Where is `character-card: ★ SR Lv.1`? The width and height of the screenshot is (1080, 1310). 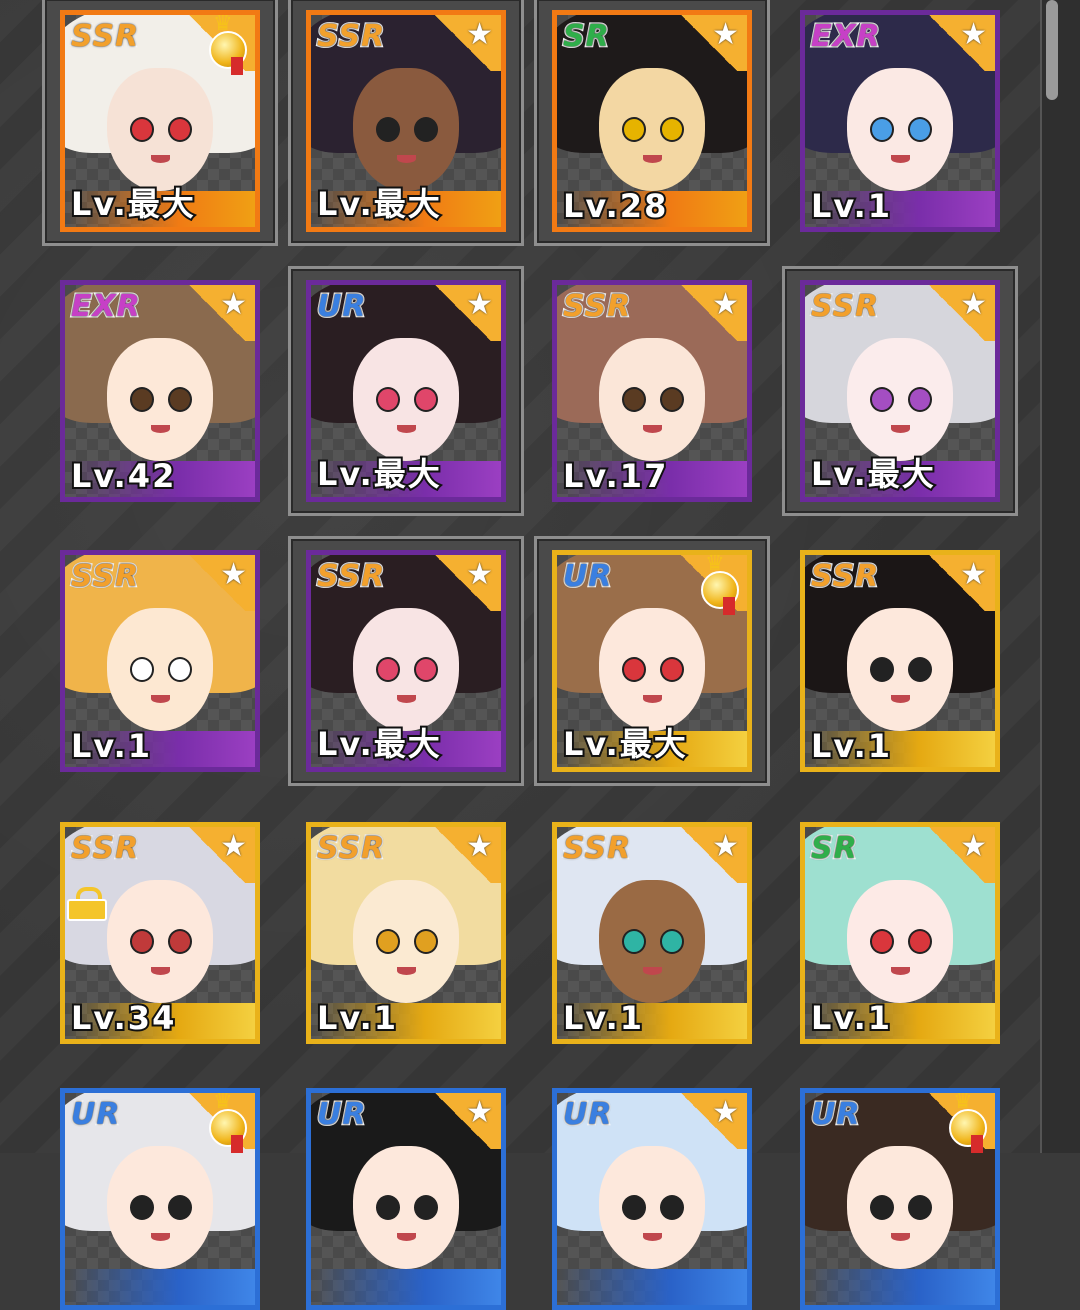
character-card: ★ SR Lv.1 is located at coordinates (900, 933).